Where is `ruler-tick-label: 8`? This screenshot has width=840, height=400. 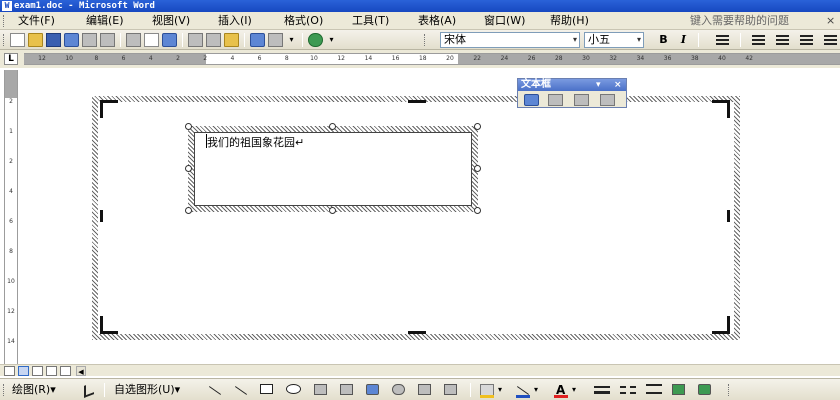 ruler-tick-label: 8 is located at coordinates (96, 58).